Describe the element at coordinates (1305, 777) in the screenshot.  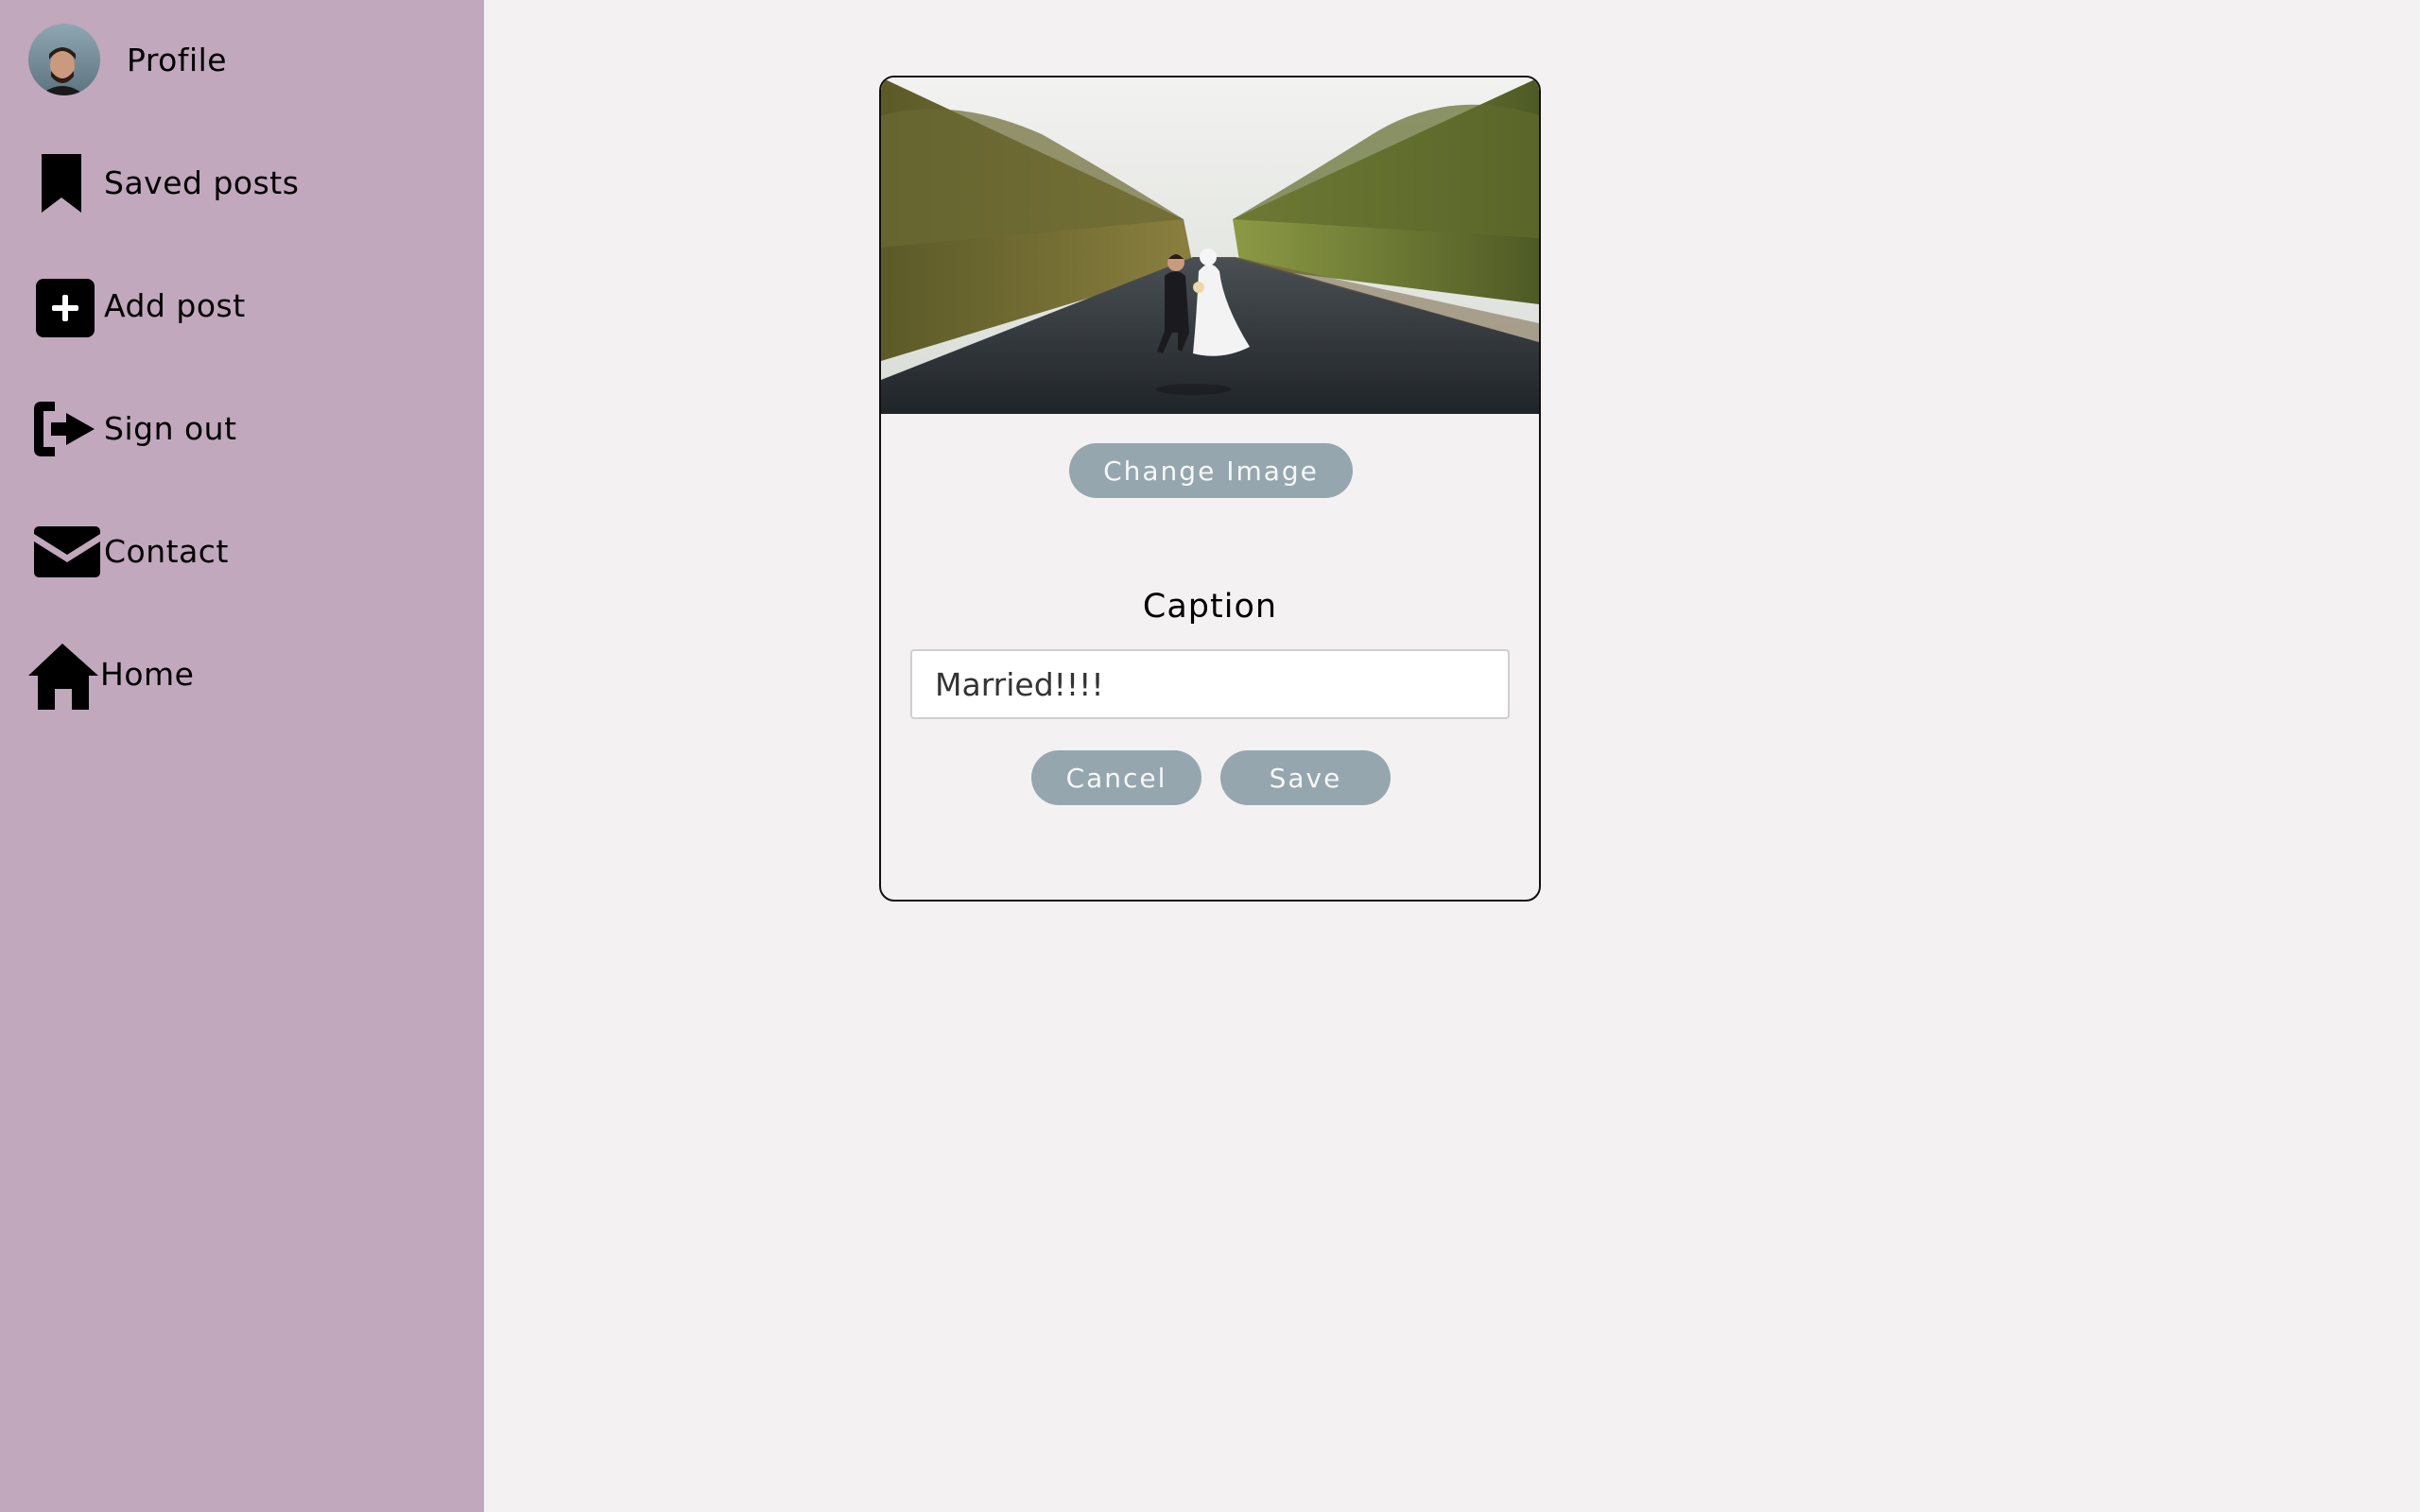
I see `save-button: Save` at that location.